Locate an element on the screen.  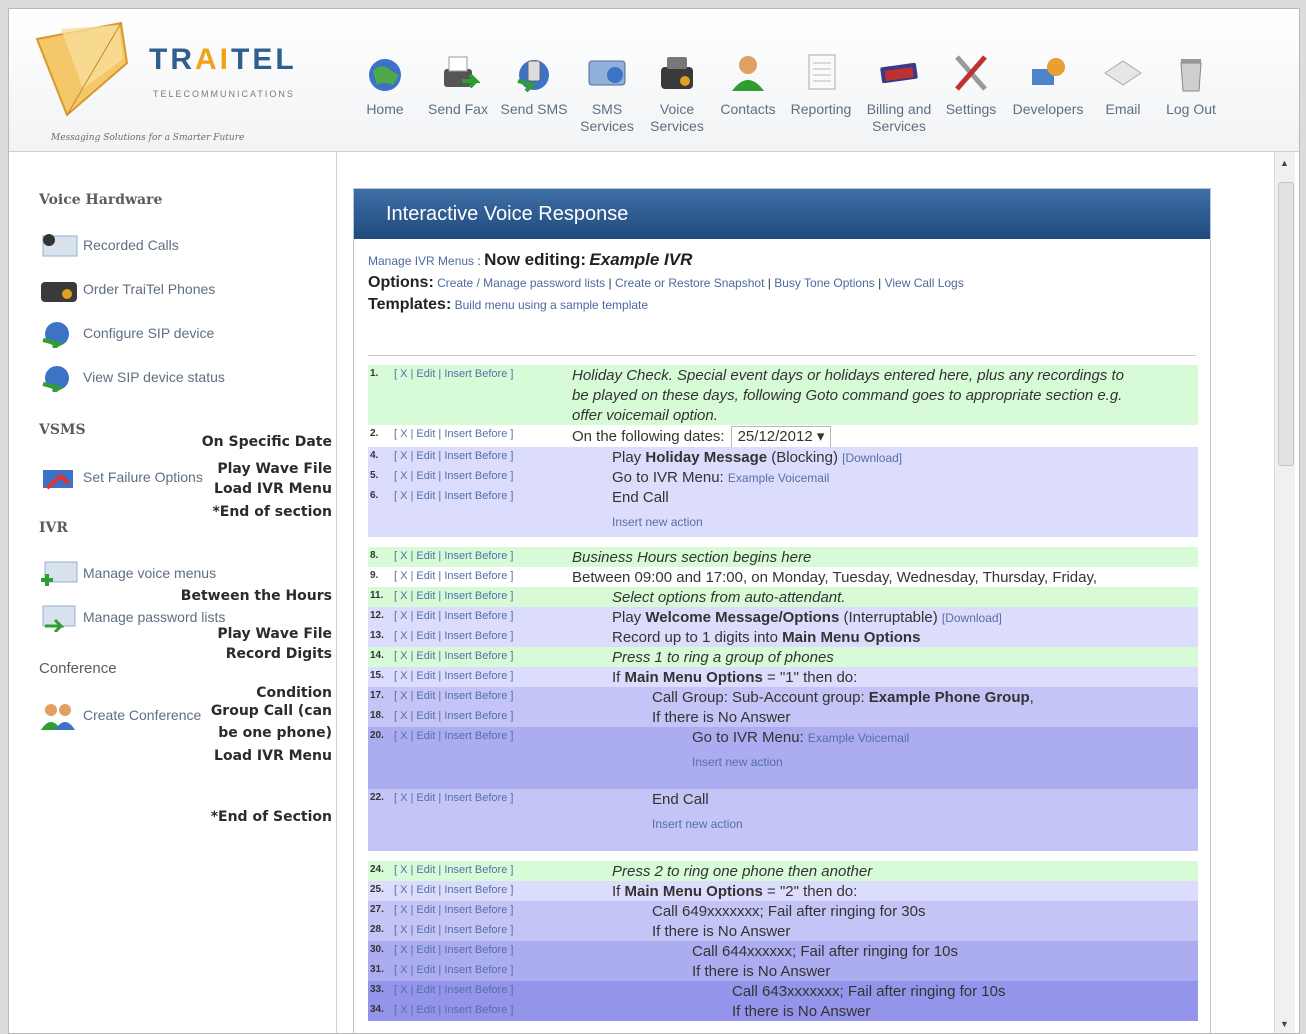
row-number: 2. is located at coordinates (374, 433).